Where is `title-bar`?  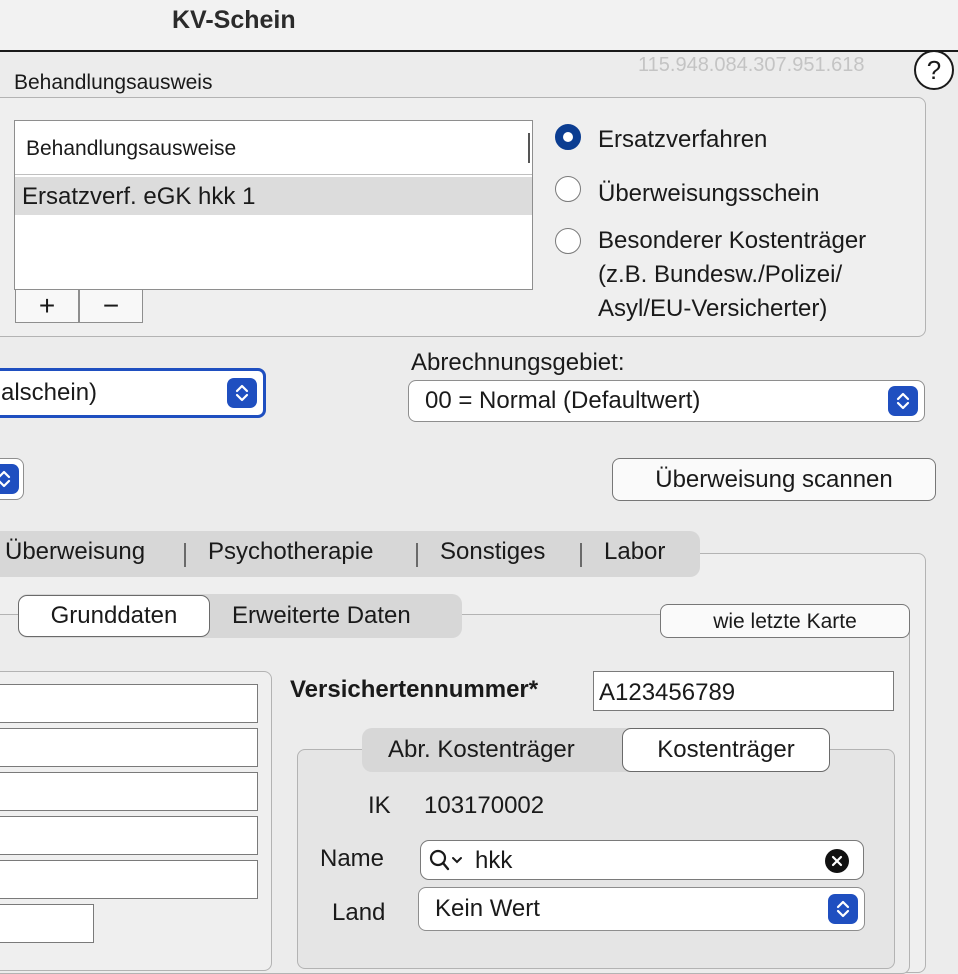 title-bar is located at coordinates (479, 26).